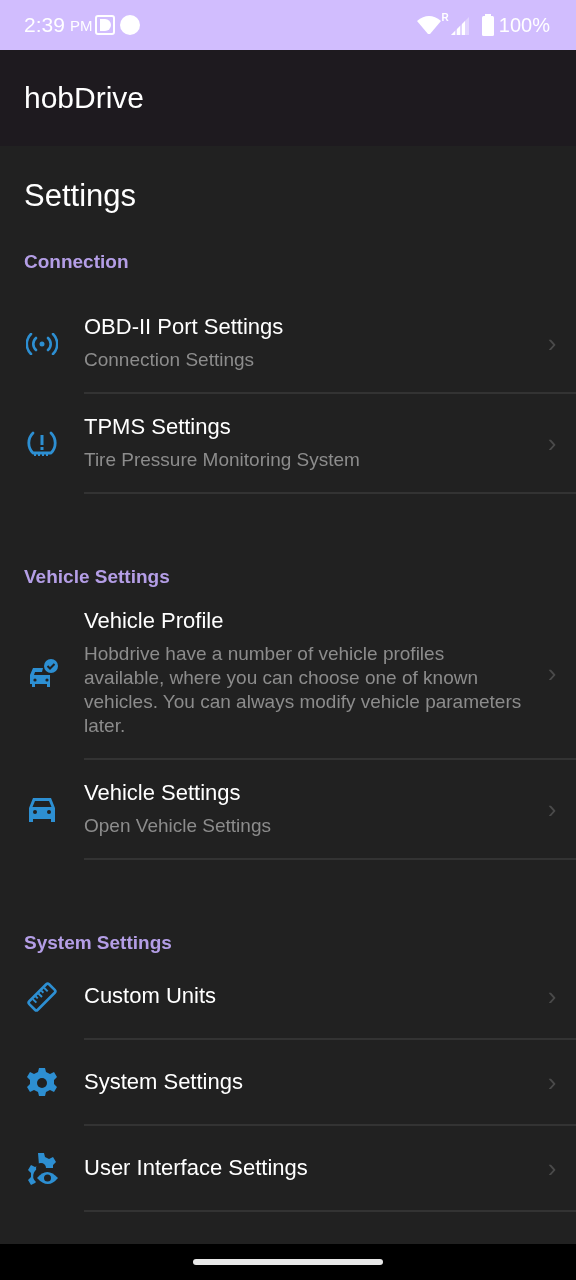  I want to click on settings-icon, so click(42, 1083).